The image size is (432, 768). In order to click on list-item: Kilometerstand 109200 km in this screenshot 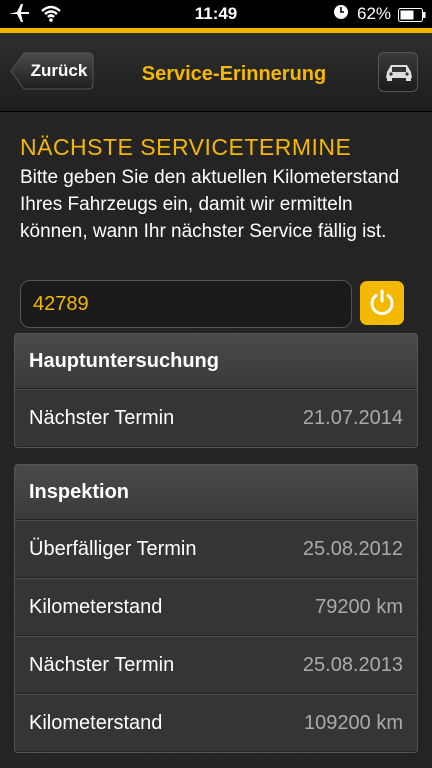, I will do `click(216, 723)`.